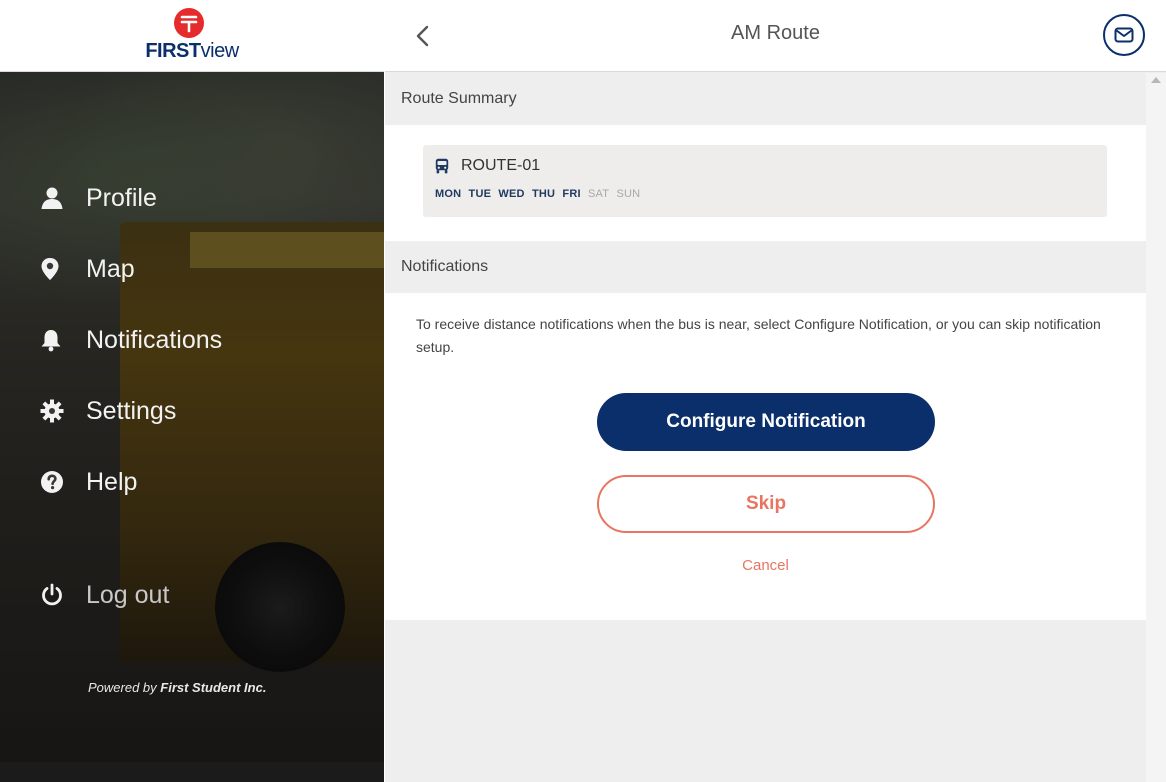 This screenshot has width=1166, height=782. Describe the element at coordinates (200, 482) in the screenshot. I see `sidebar-item-help: Help` at that location.